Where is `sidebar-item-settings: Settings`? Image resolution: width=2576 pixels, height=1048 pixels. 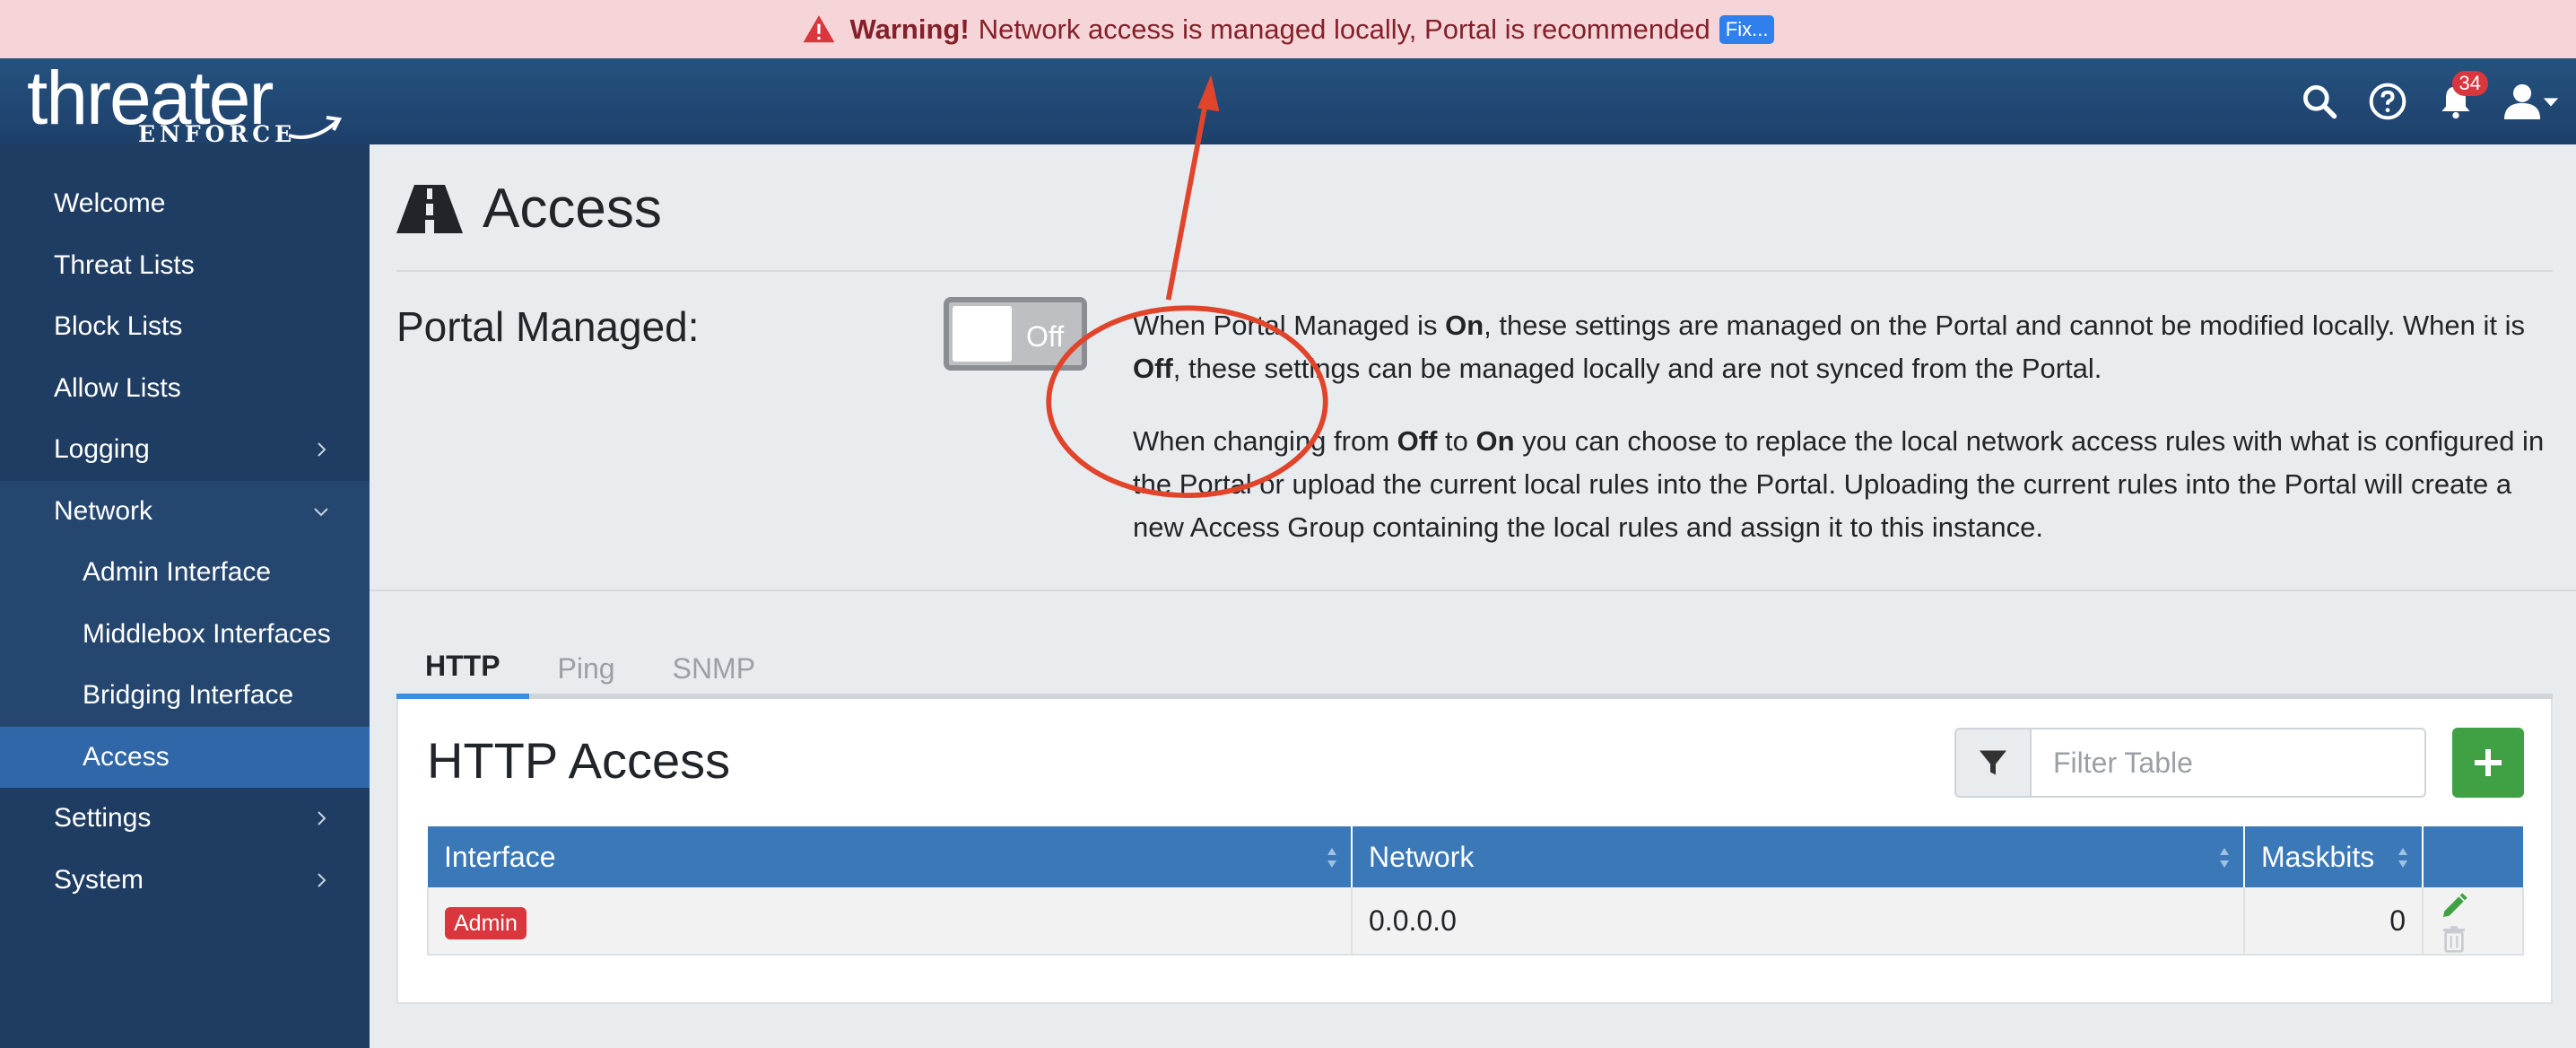
sidebar-item-settings: Settings is located at coordinates (185, 819).